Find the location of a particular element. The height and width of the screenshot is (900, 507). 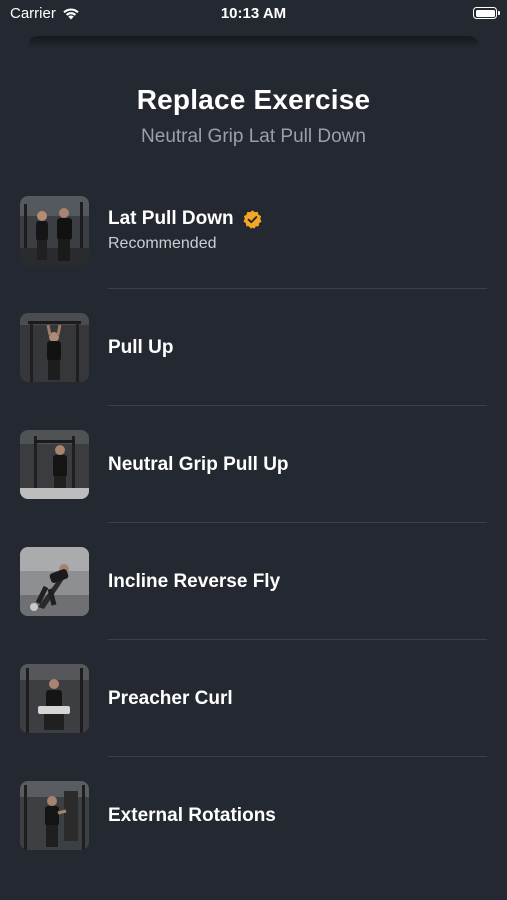

page-title: Replace Exercise is located at coordinates (253, 99).